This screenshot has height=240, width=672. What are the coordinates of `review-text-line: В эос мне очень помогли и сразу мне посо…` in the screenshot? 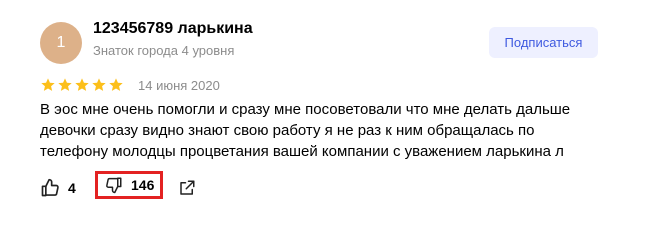 It's located at (305, 109).